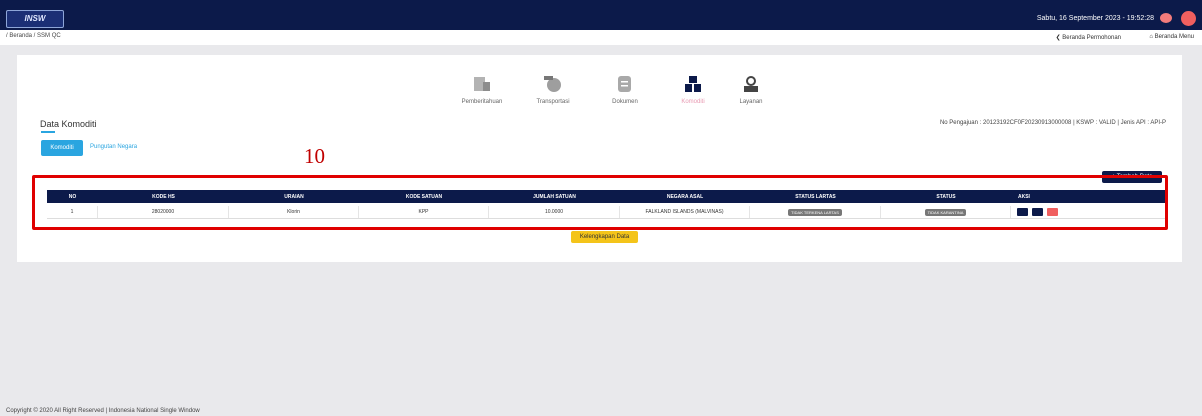 This screenshot has width=1202, height=416. What do you see at coordinates (48, 132) in the screenshot?
I see `title-underline` at bounding box center [48, 132].